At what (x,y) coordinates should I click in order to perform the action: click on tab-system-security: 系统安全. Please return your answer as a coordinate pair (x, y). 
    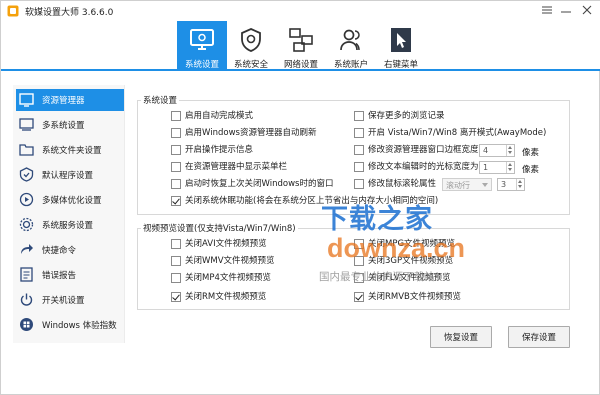
    Looking at the image, I should click on (251, 46).